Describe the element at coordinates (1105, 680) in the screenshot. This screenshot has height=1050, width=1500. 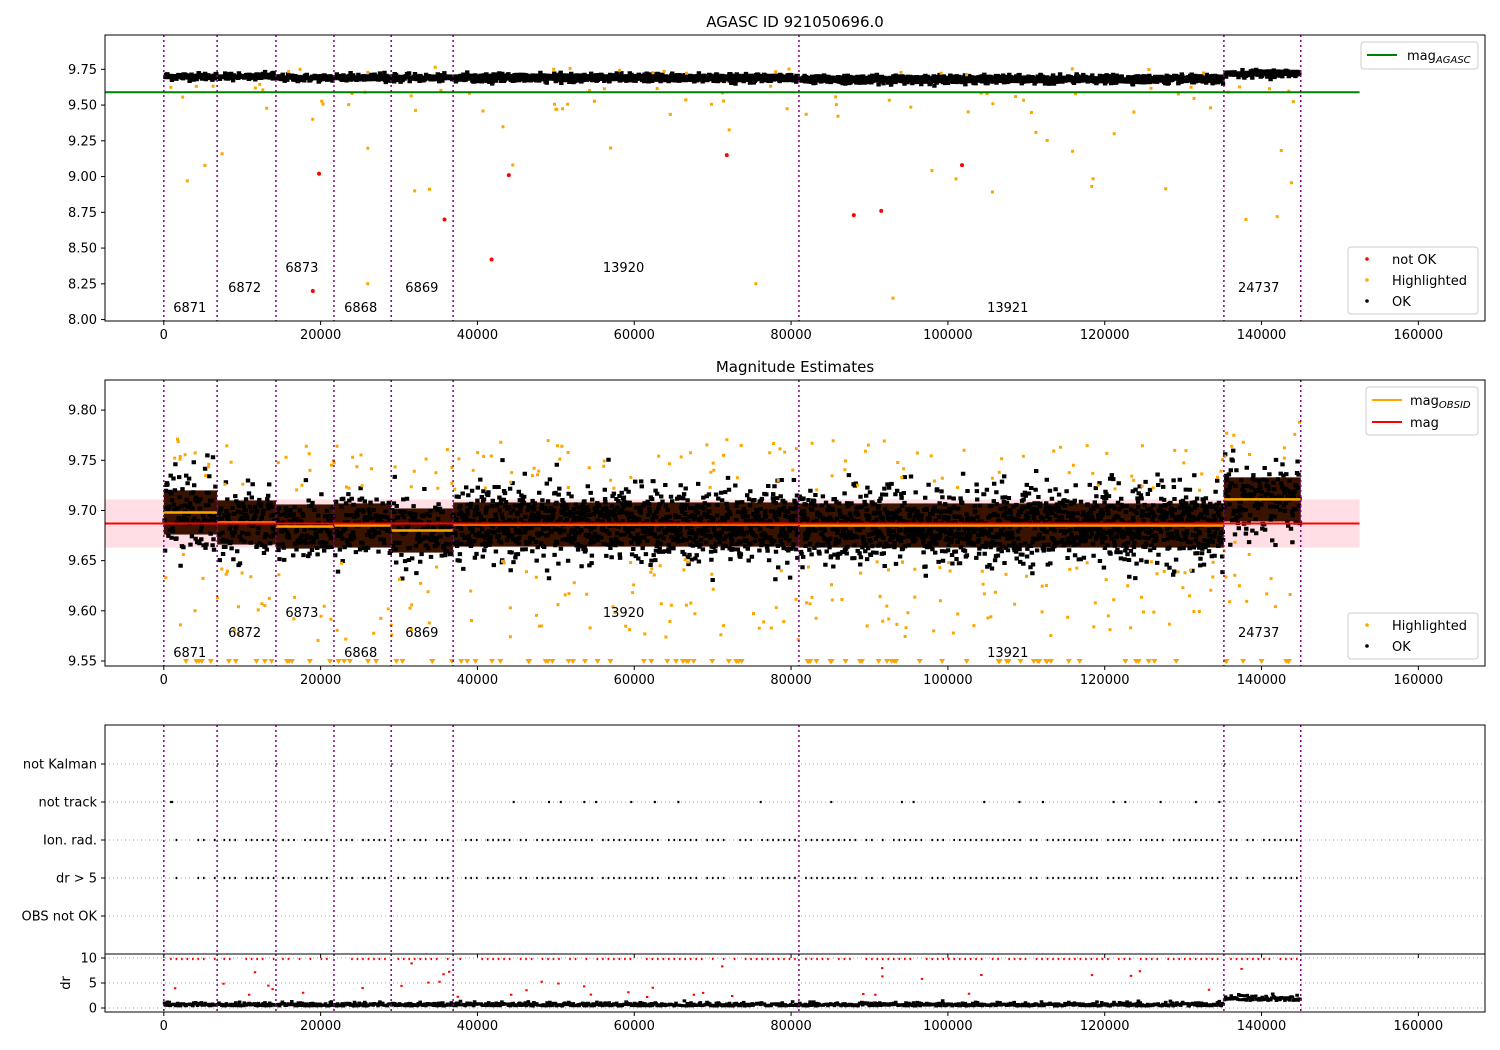
I see `panel2-xtick-label: 120000` at that location.